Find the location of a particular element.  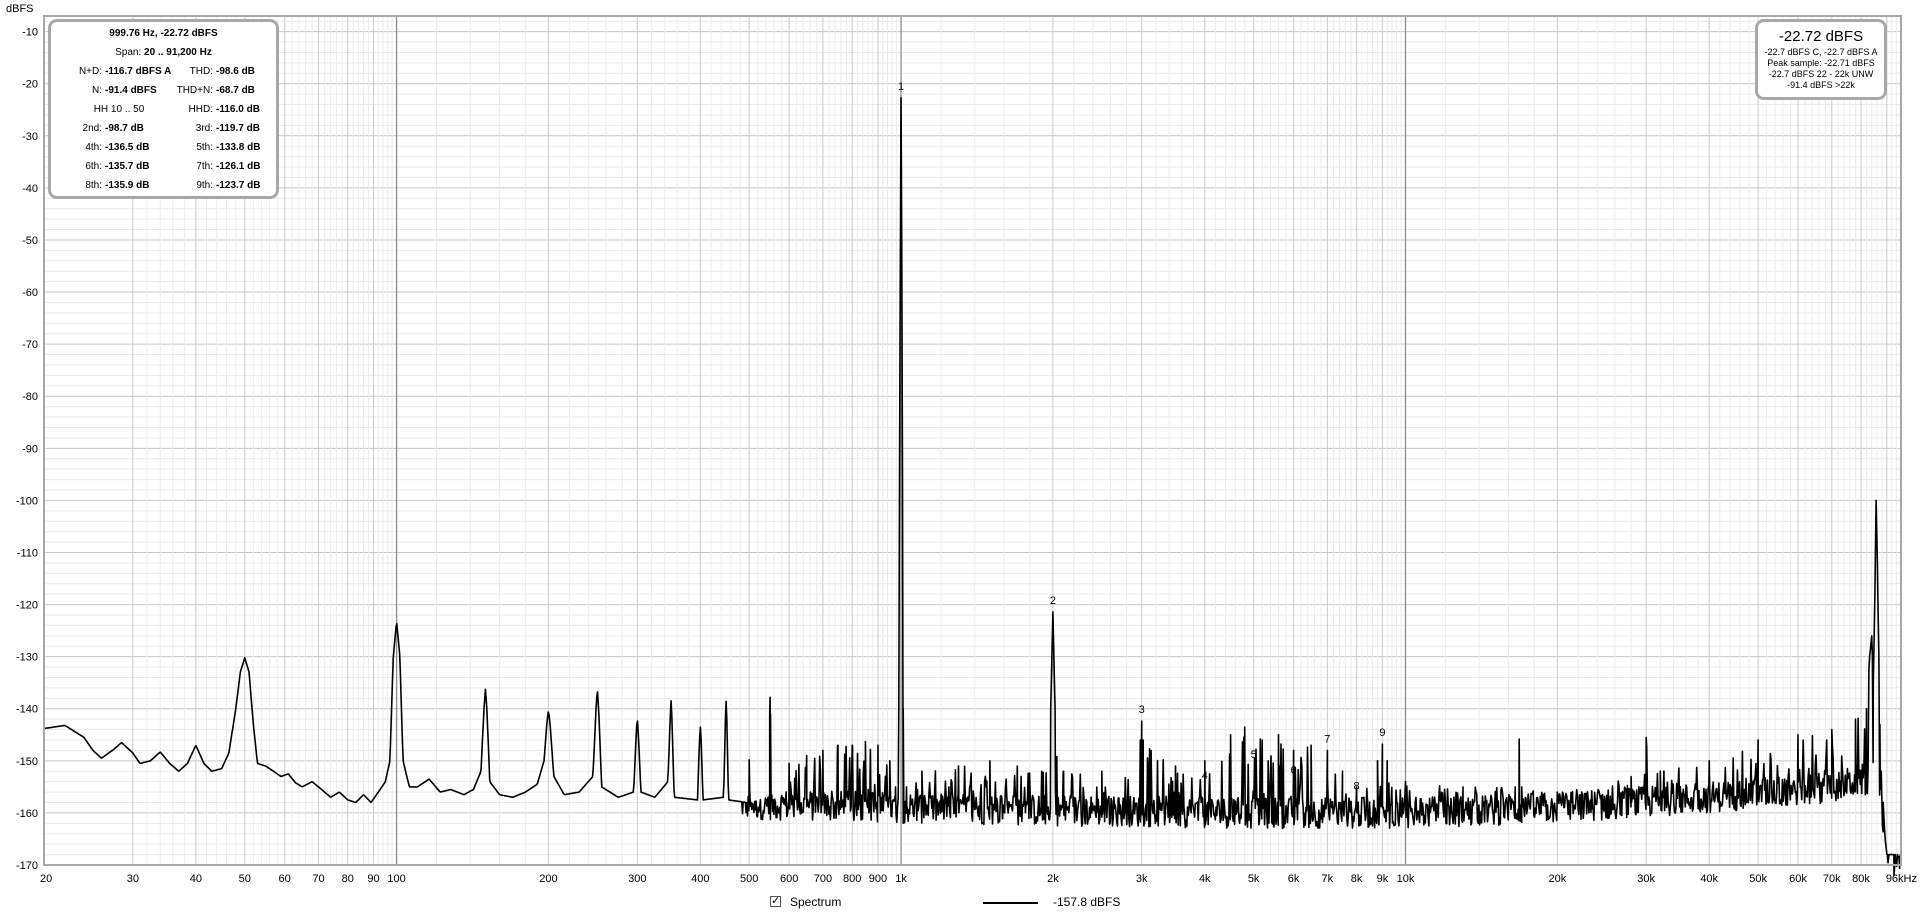

stat-value: -126.1 dB is located at coordinates (238, 166).